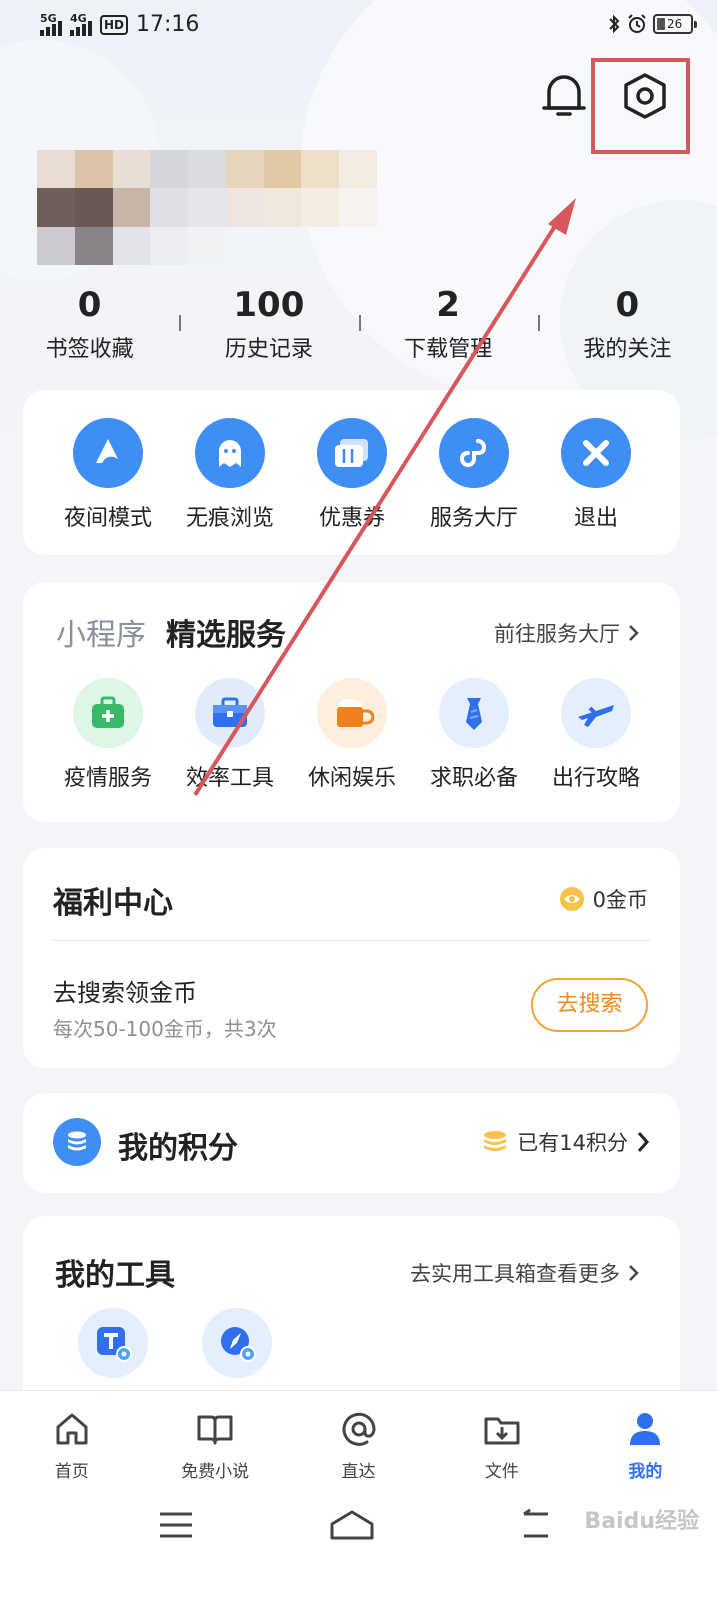 The height and width of the screenshot is (1600, 717). I want to click on quick-action-incognito: 无痕浏览, so click(230, 475).